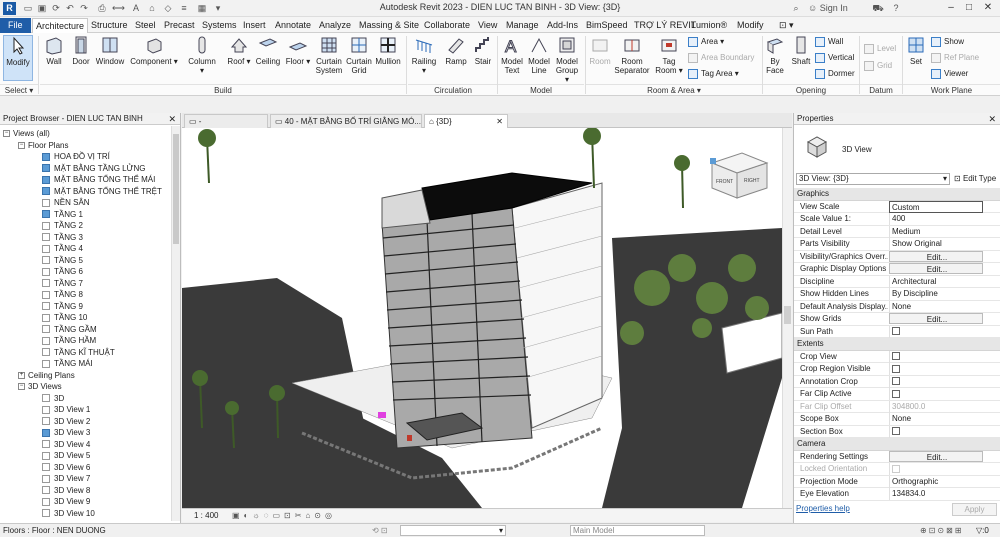 The image size is (1000, 537). What do you see at coordinates (18, 58) in the screenshot?
I see `modify-button: Modify` at bounding box center [18, 58].